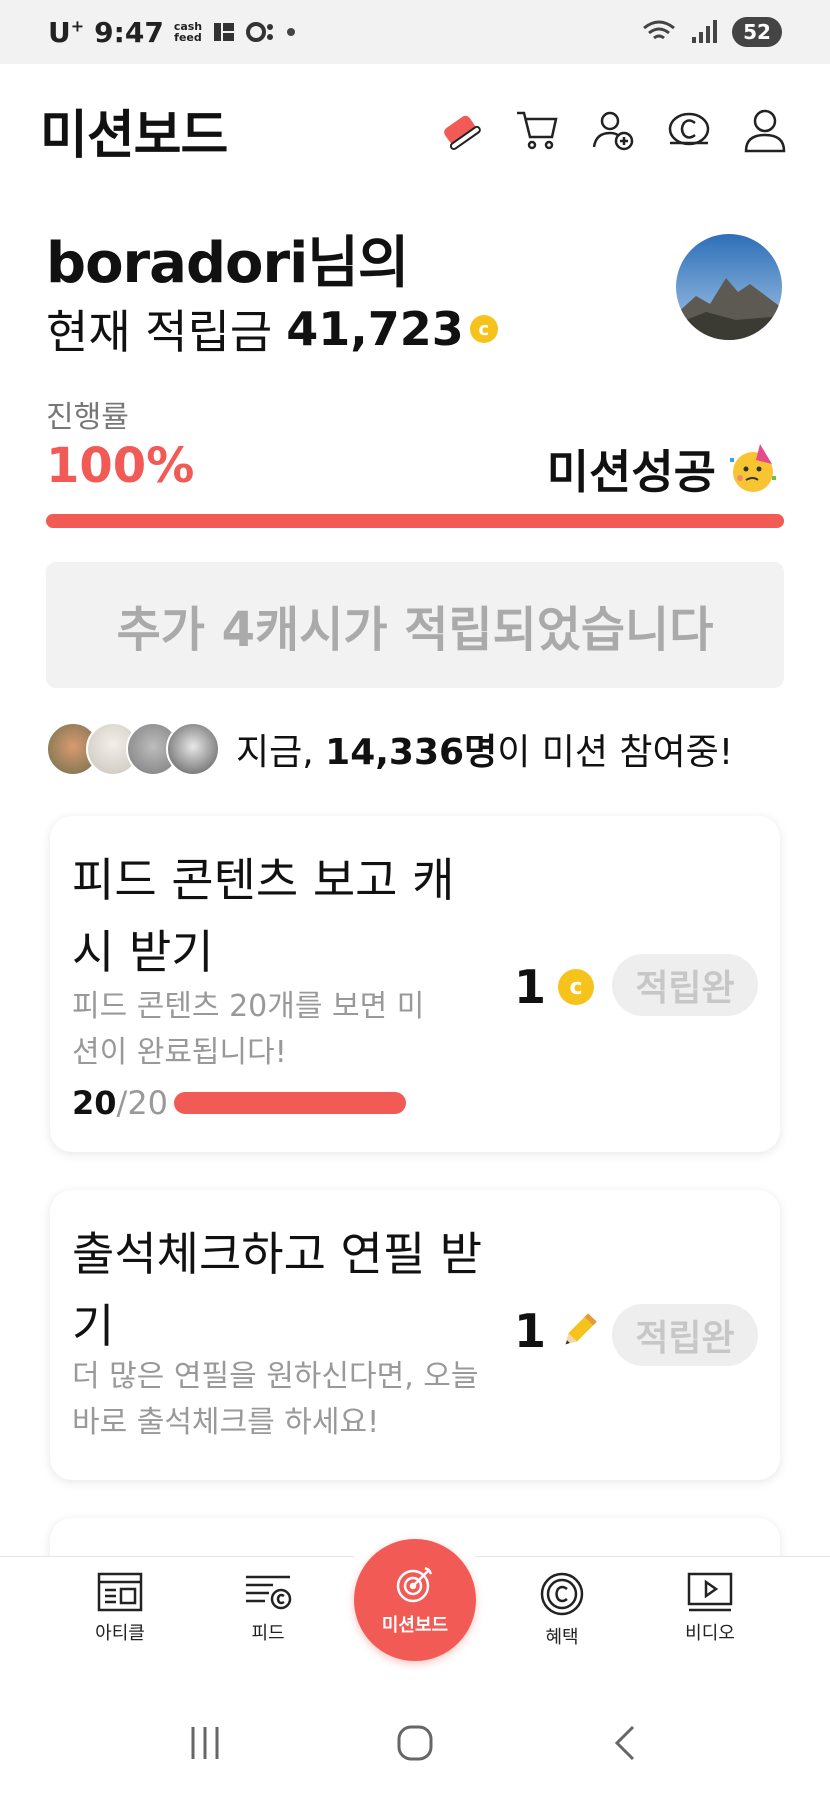  I want to click on clock: 9:47, so click(129, 32).